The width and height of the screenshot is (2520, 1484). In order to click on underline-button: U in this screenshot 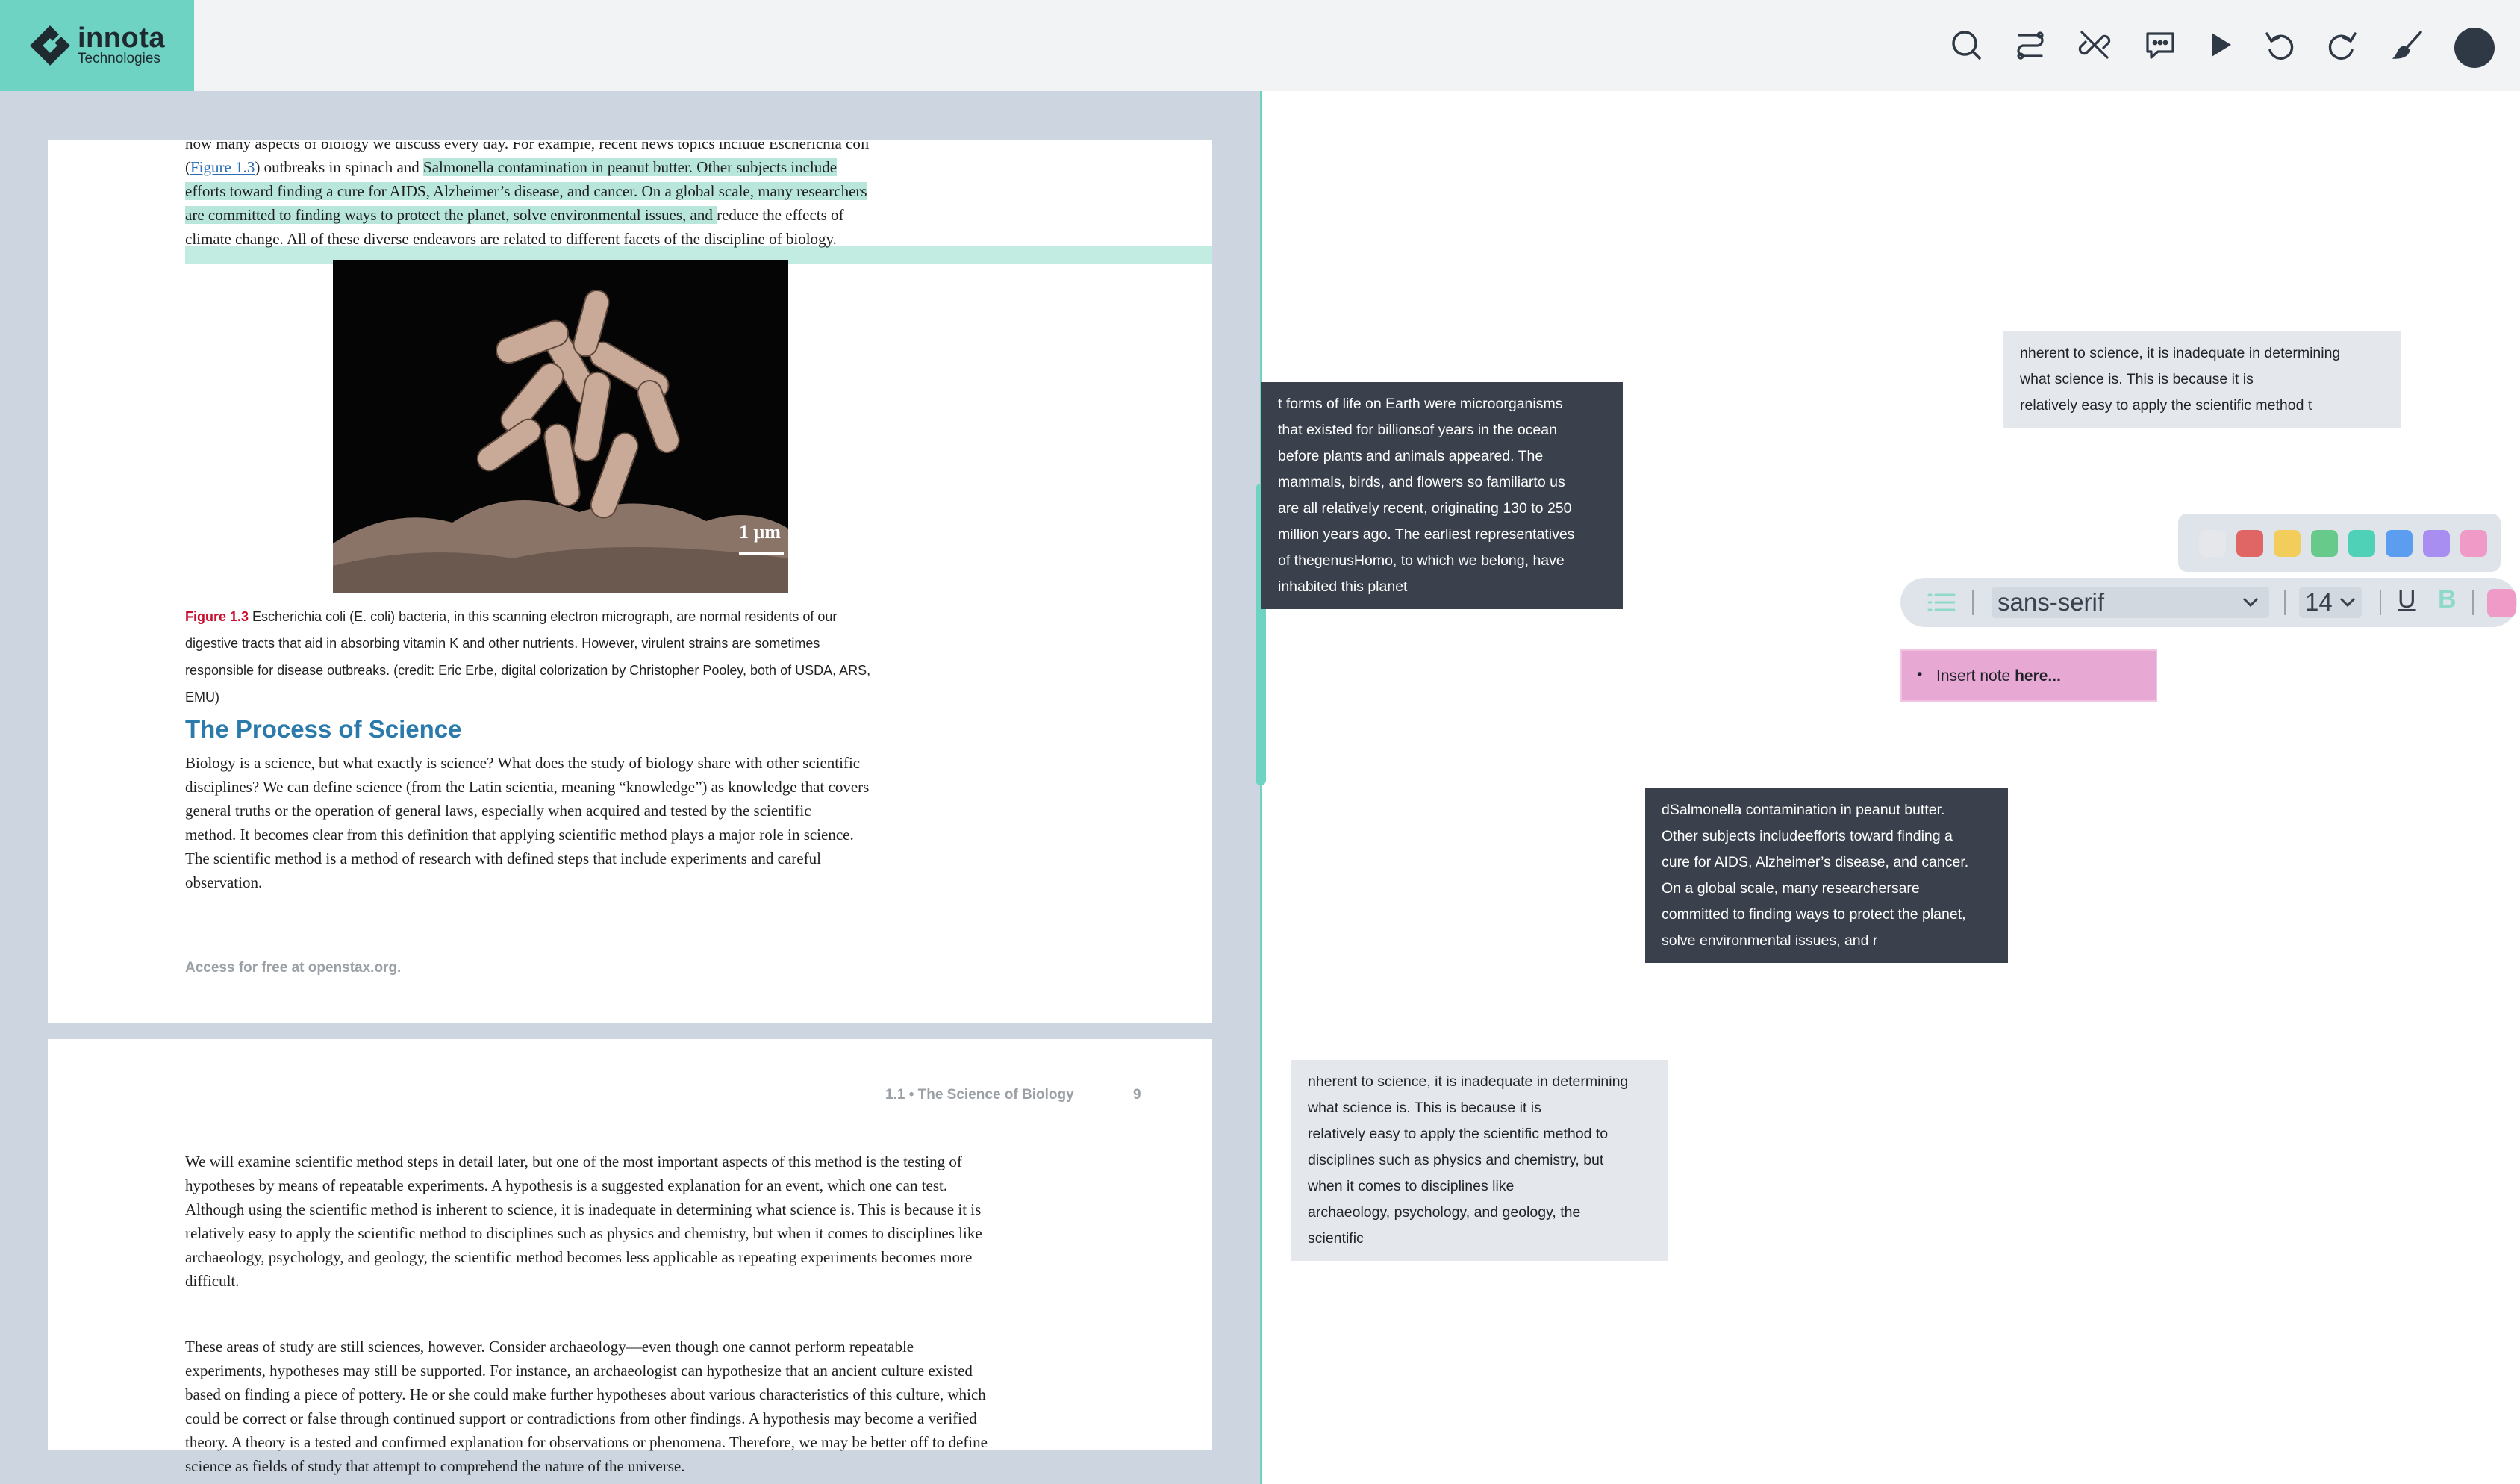, I will do `click(2407, 599)`.